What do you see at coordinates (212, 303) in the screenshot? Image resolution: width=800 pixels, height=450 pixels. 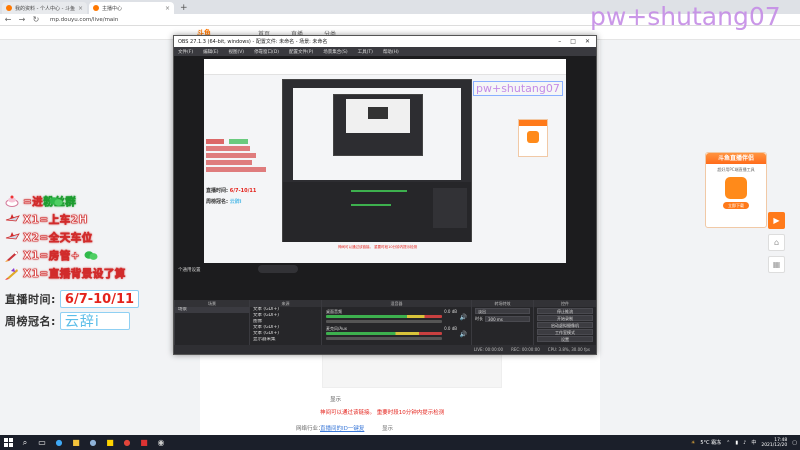 I see `scenes-header: 场景` at bounding box center [212, 303].